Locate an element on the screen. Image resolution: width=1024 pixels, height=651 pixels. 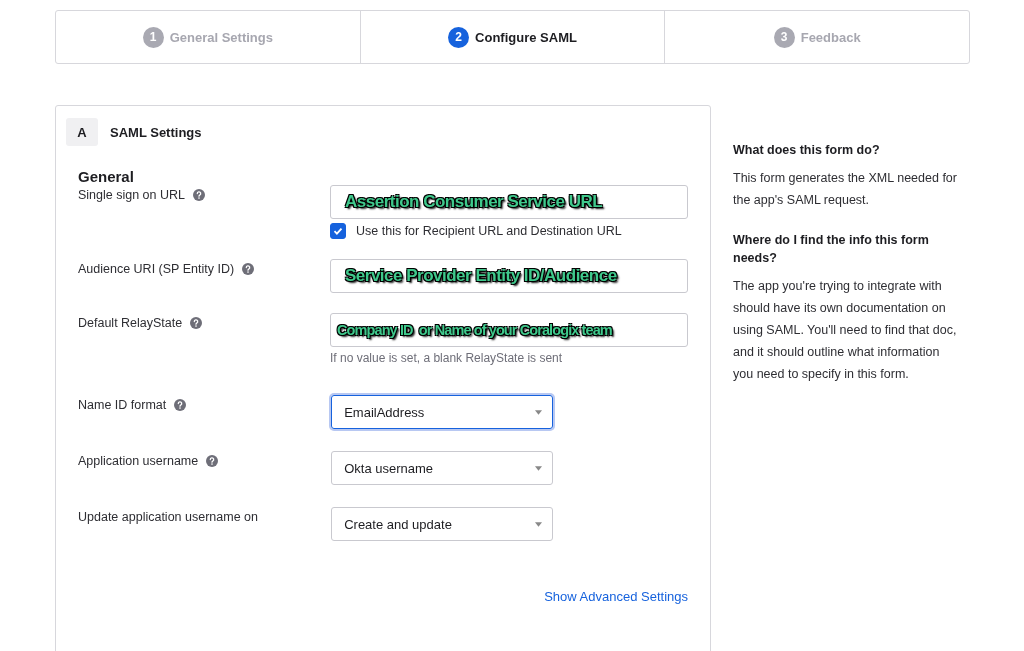
field-label: Default RelayState is located at coordinates (130, 323).